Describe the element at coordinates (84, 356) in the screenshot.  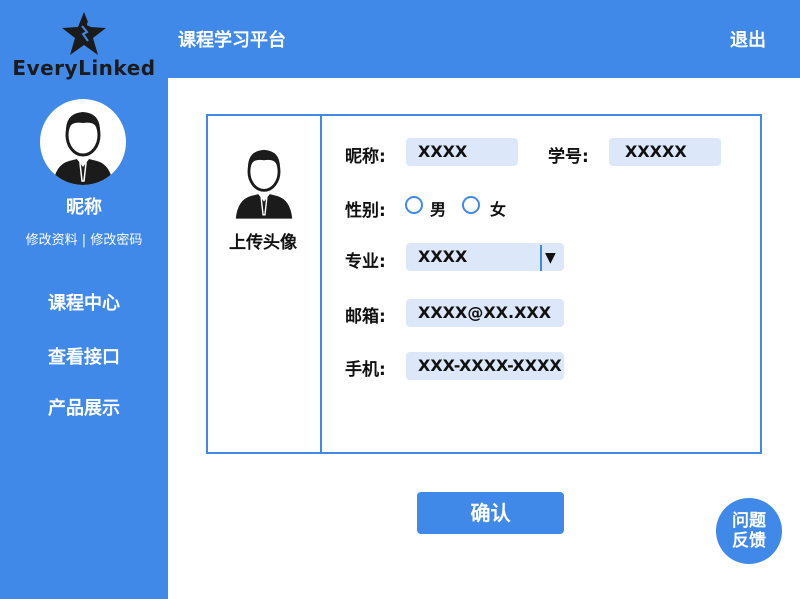
I see `sidebar-item-view-api: 查看接口` at that location.